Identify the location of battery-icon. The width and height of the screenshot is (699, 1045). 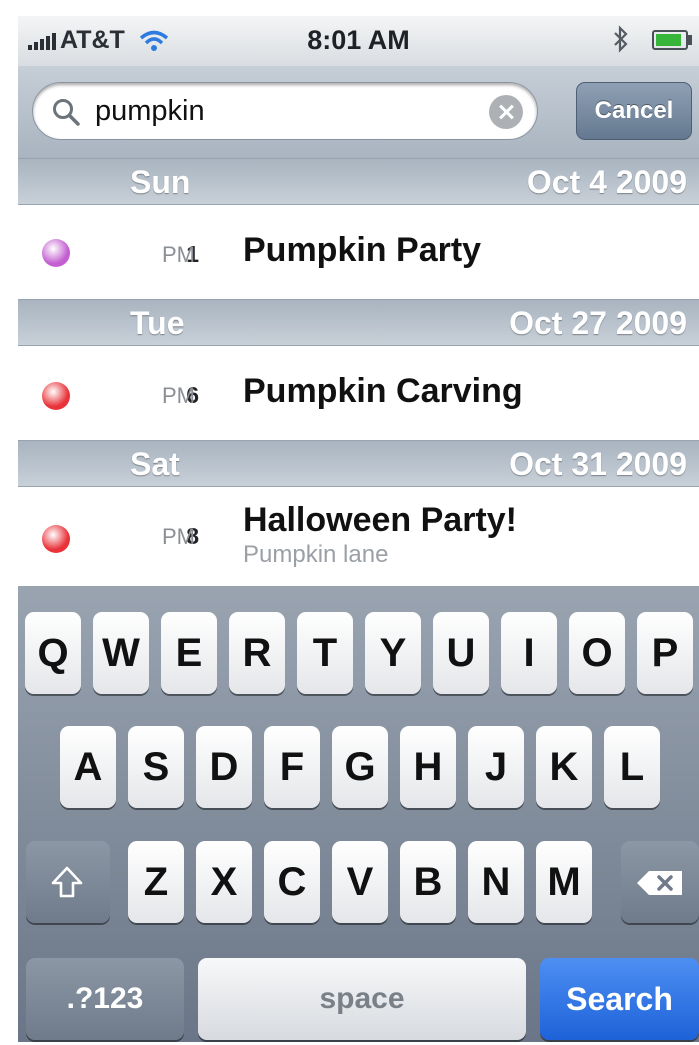
(670, 40).